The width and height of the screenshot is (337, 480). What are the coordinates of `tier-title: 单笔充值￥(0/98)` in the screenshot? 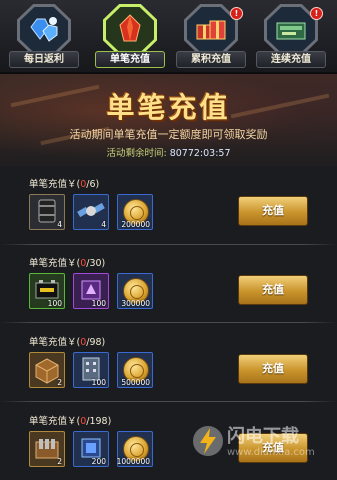 It's located at (67, 341).